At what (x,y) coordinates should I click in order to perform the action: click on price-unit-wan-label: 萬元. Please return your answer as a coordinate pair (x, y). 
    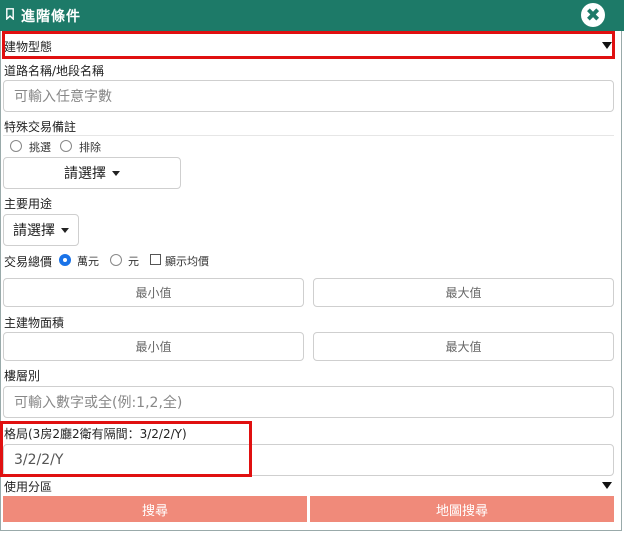
    Looking at the image, I should click on (88, 261).